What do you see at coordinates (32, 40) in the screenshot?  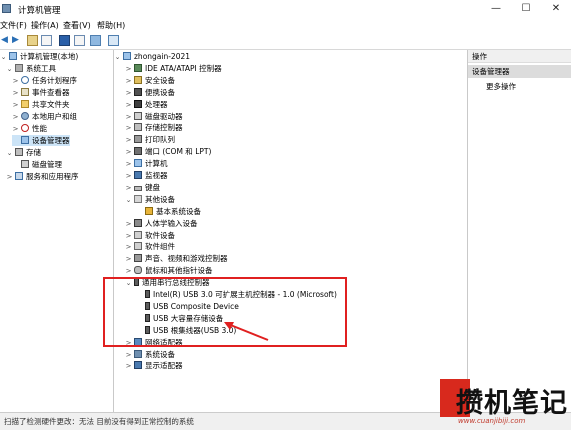 I see `up-folder-icon` at bounding box center [32, 40].